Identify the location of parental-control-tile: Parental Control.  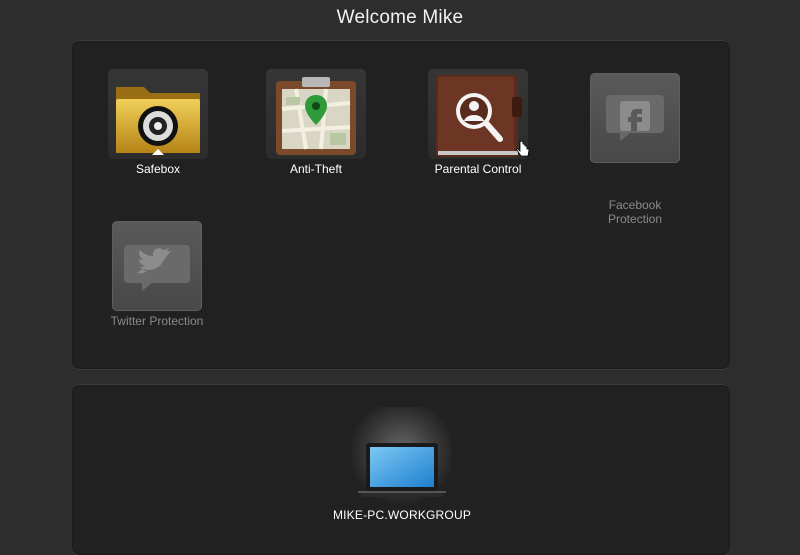
(478, 129).